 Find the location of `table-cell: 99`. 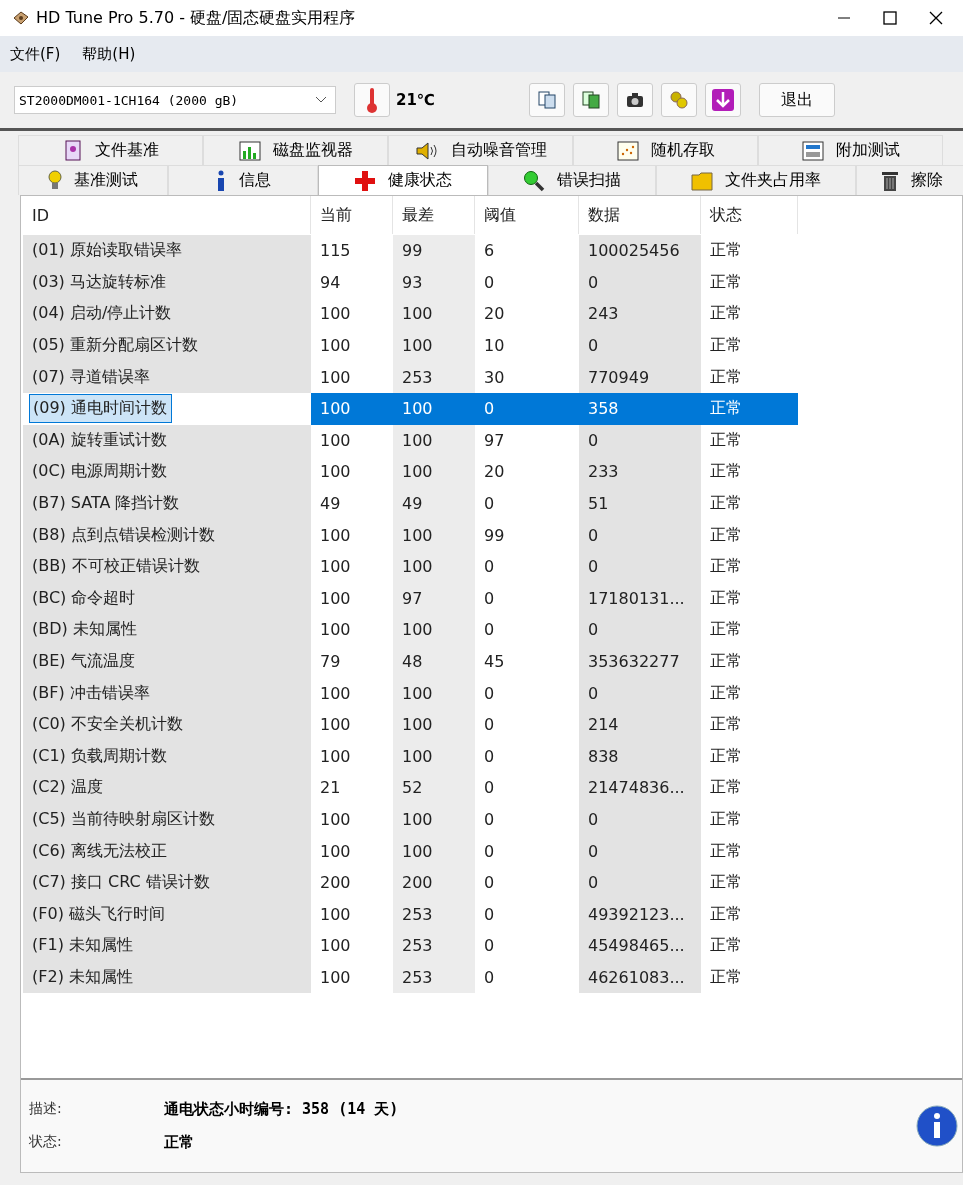

table-cell: 99 is located at coordinates (434, 251).